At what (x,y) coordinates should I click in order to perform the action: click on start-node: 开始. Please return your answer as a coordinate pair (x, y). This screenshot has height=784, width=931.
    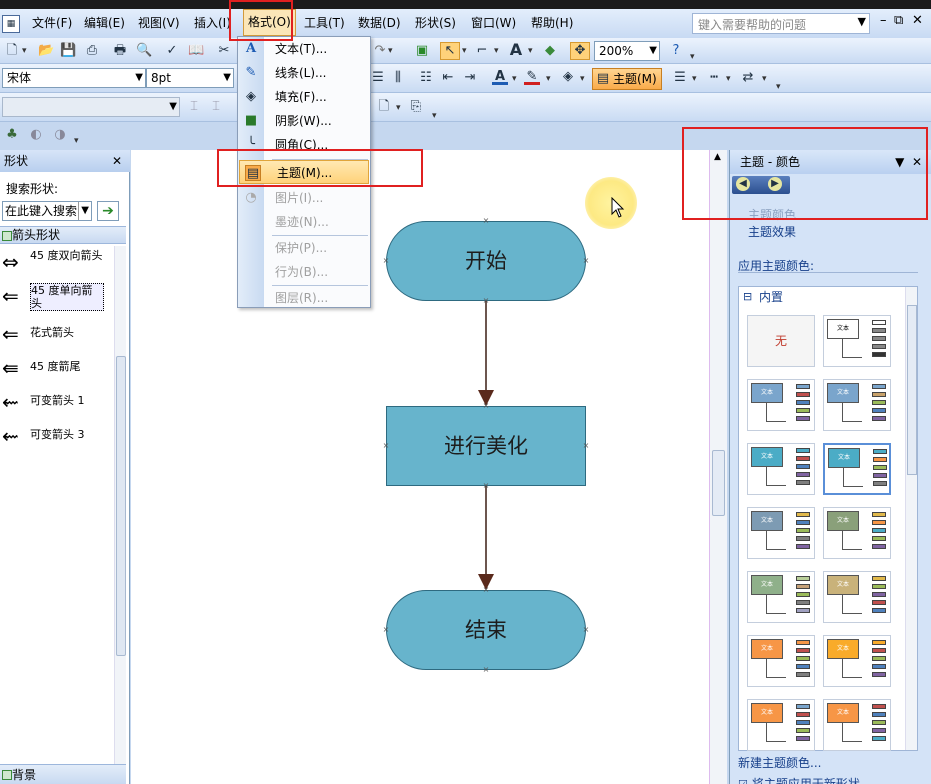
    Looking at the image, I should click on (486, 261).